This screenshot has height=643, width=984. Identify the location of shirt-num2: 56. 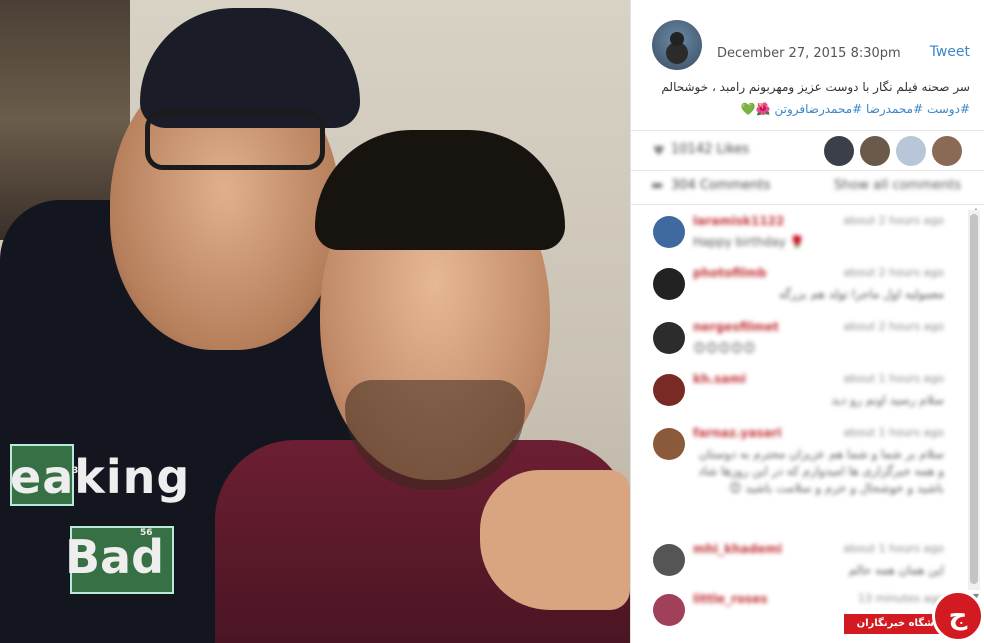
(146, 533).